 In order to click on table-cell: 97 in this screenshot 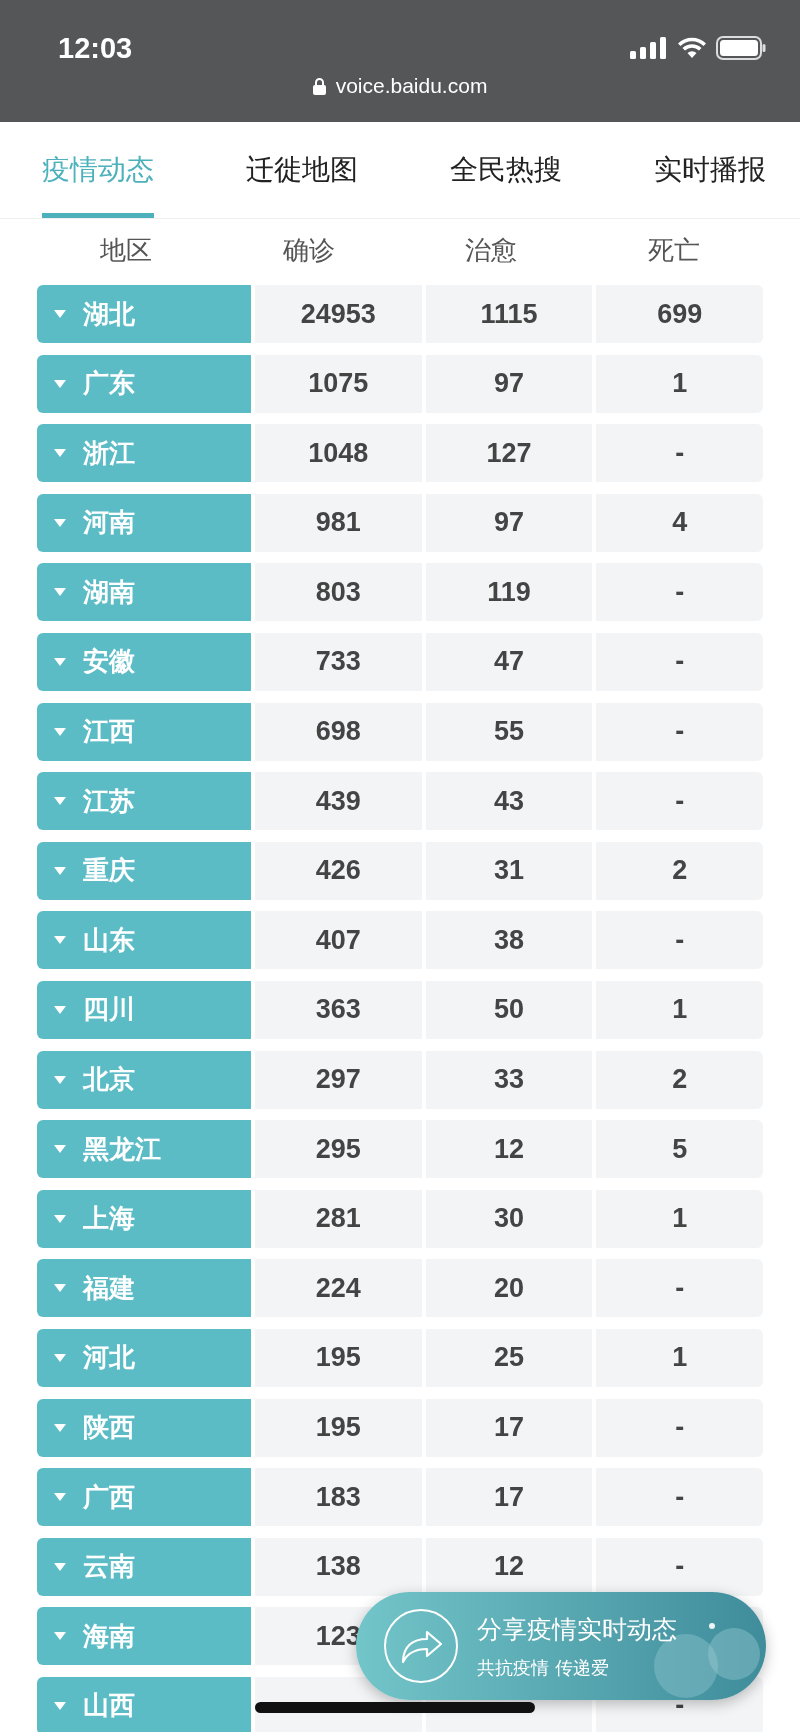, I will do `click(509, 522)`.